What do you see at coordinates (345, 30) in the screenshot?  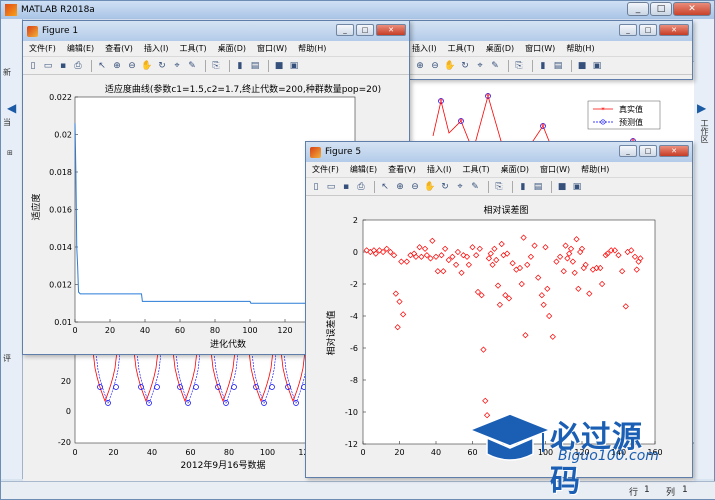 I see `fig1-minimize-button: _` at bounding box center [345, 30].